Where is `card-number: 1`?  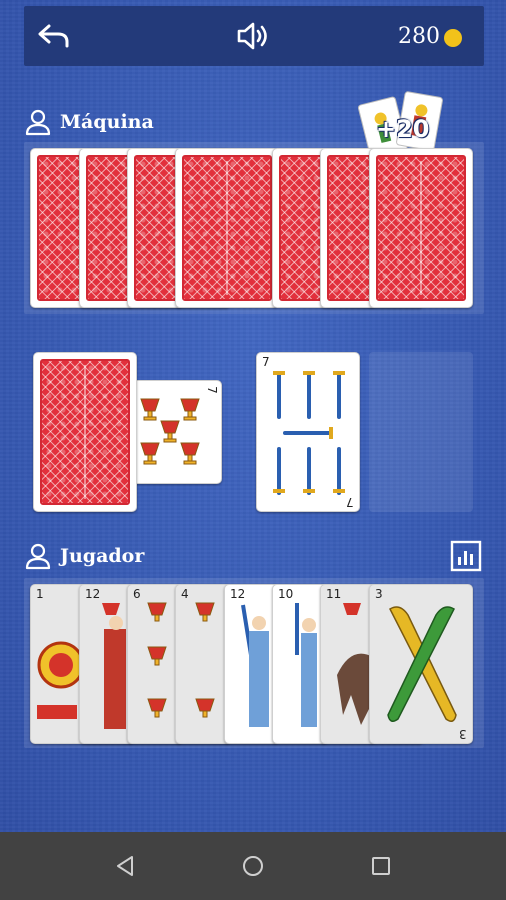
card-number: 1 is located at coordinates (40, 594).